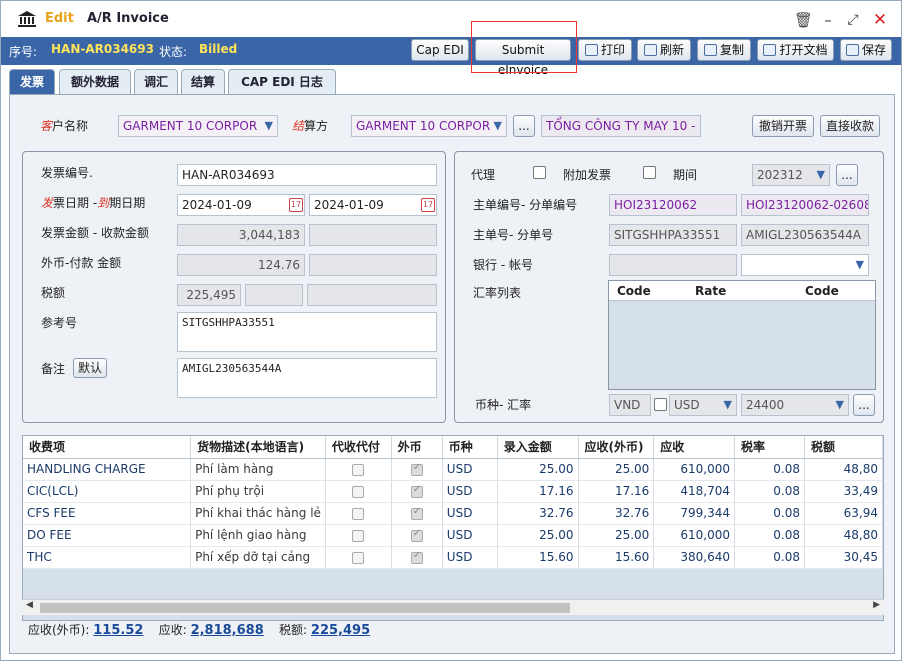 The image size is (902, 661). Describe the element at coordinates (305, 608) in the screenshot. I see `scrollbar-thumb` at that location.